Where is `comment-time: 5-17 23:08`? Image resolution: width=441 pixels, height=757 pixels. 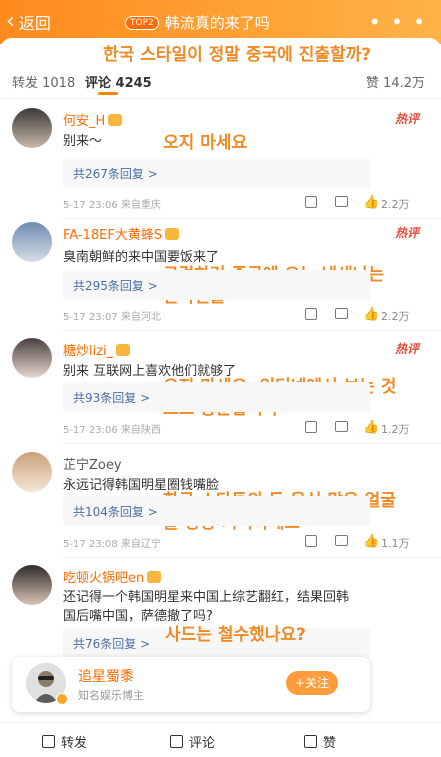
comment-time: 5-17 23:08 is located at coordinates (90, 544).